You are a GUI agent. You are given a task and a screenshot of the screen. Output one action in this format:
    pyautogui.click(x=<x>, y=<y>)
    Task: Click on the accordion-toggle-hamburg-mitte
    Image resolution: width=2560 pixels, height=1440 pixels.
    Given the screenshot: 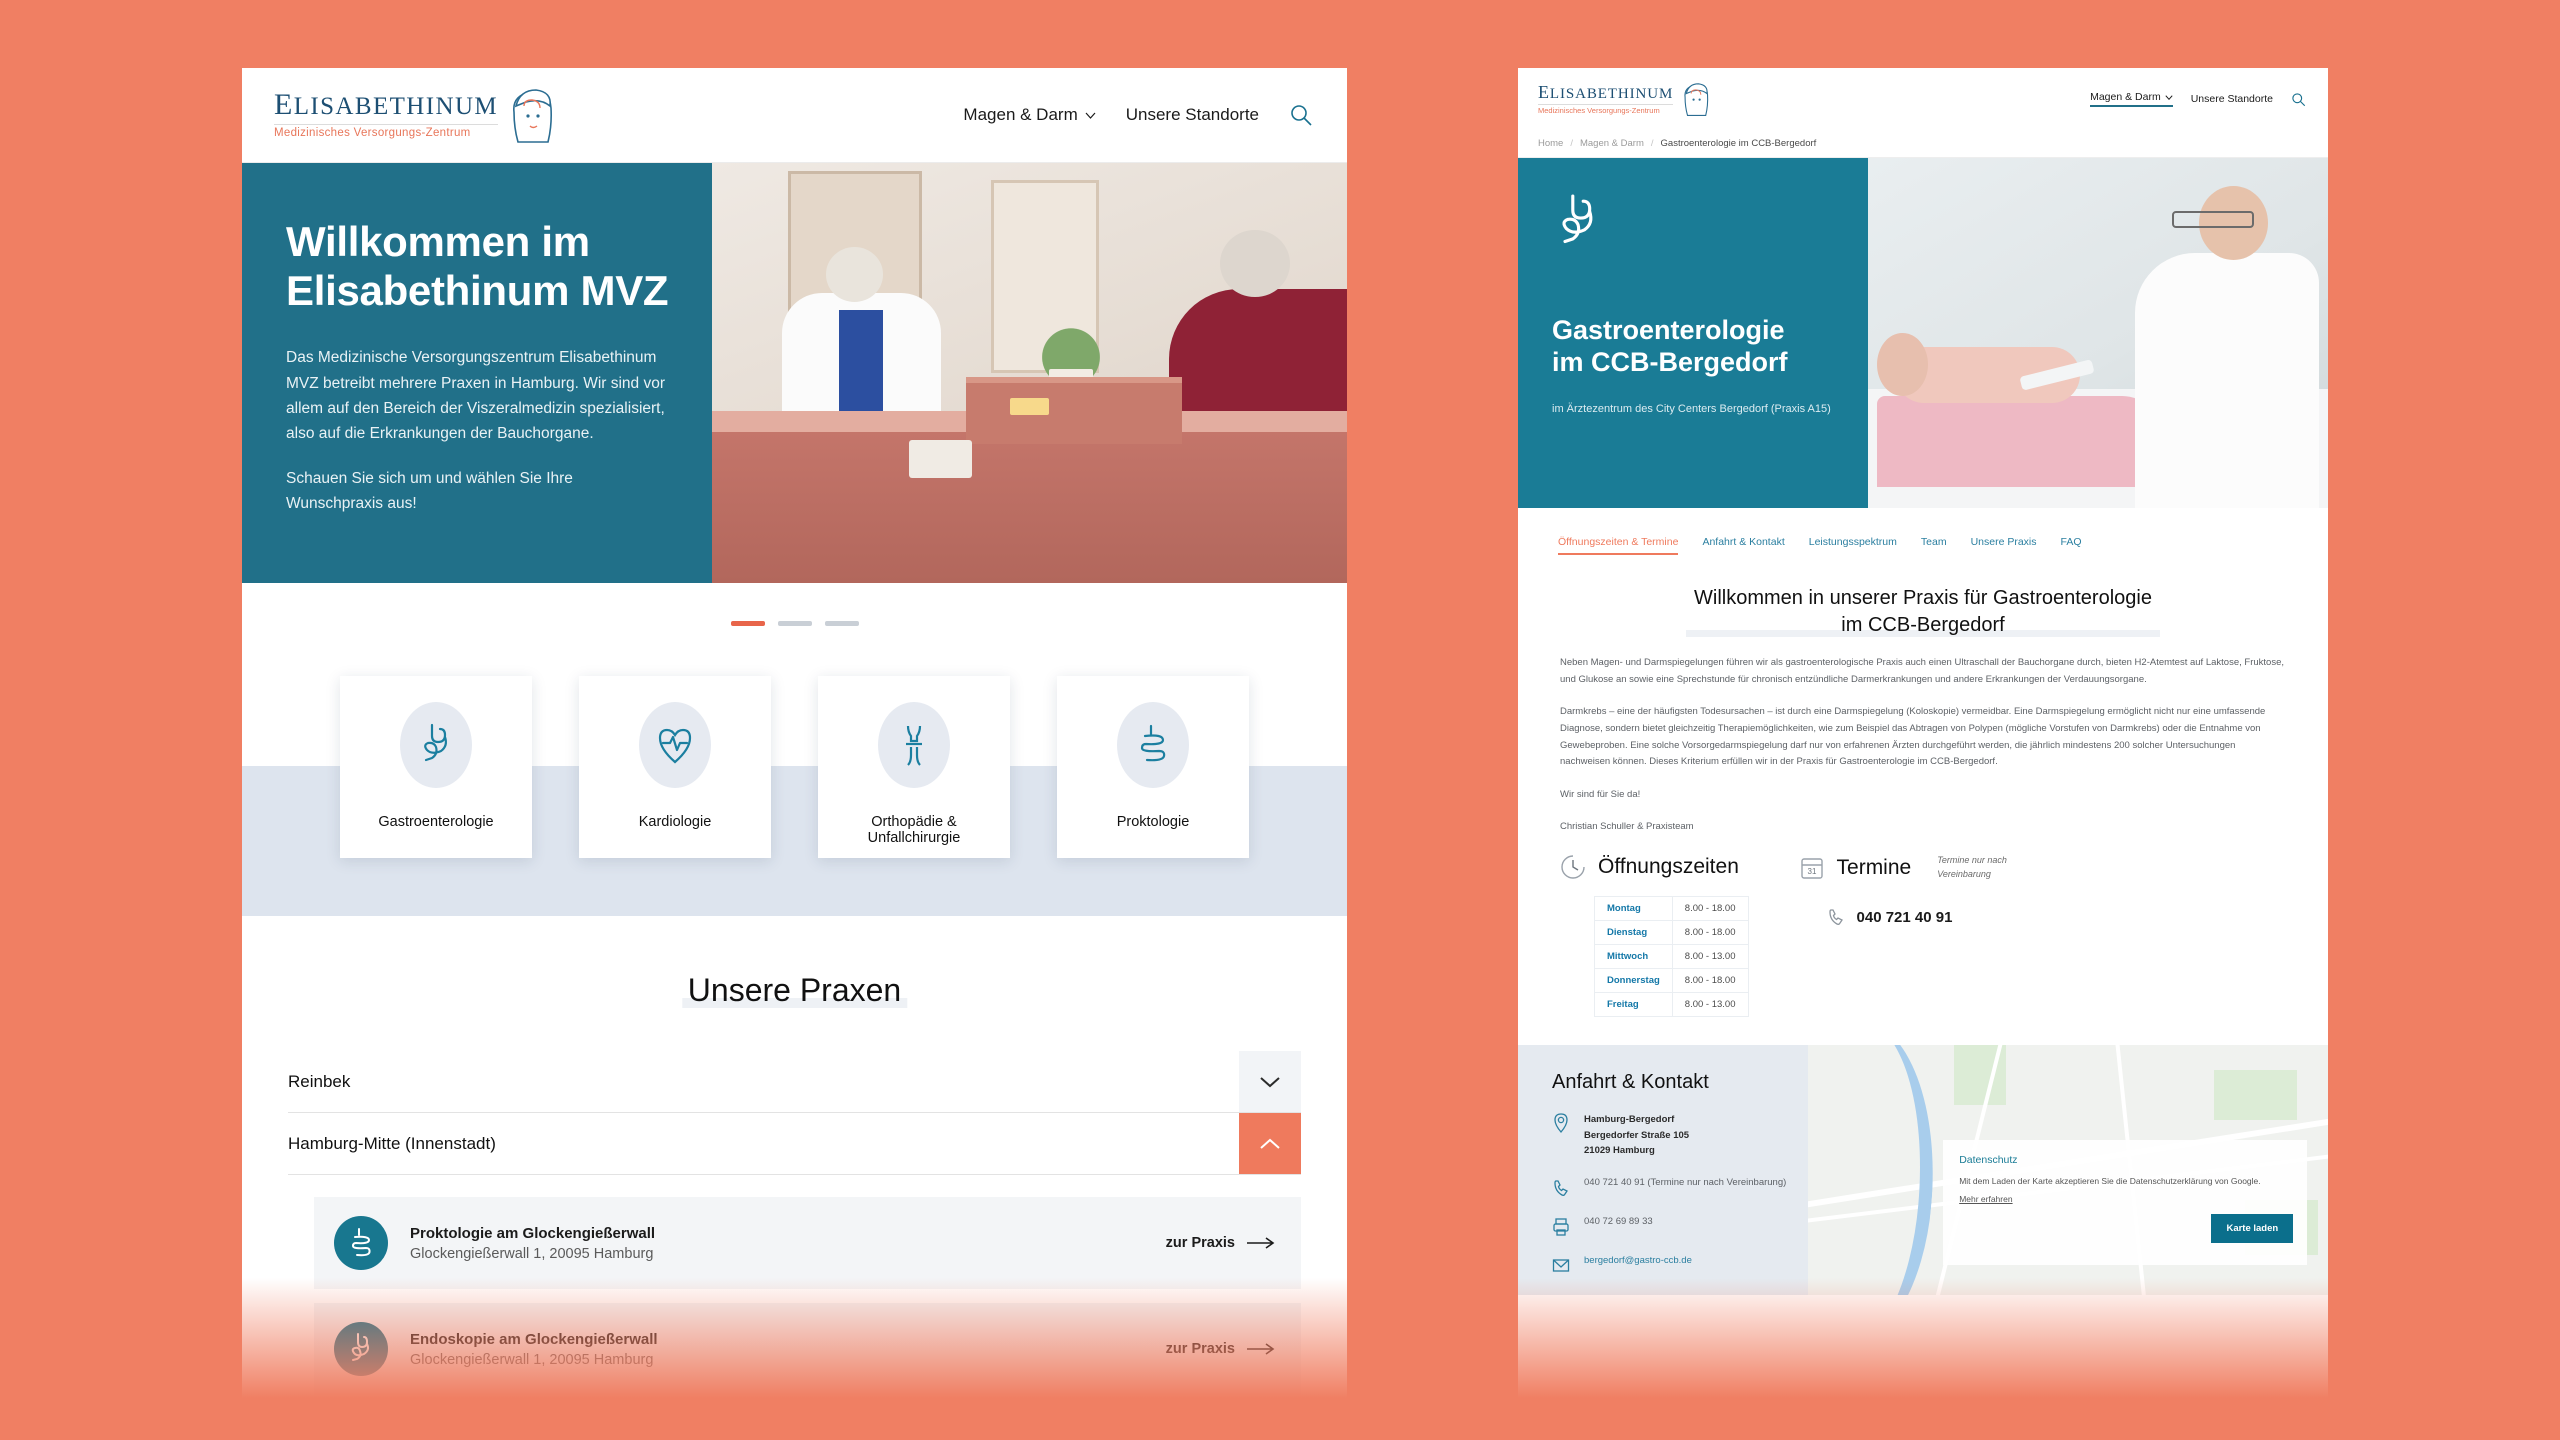 What is the action you would take?
    pyautogui.click(x=1270, y=1143)
    